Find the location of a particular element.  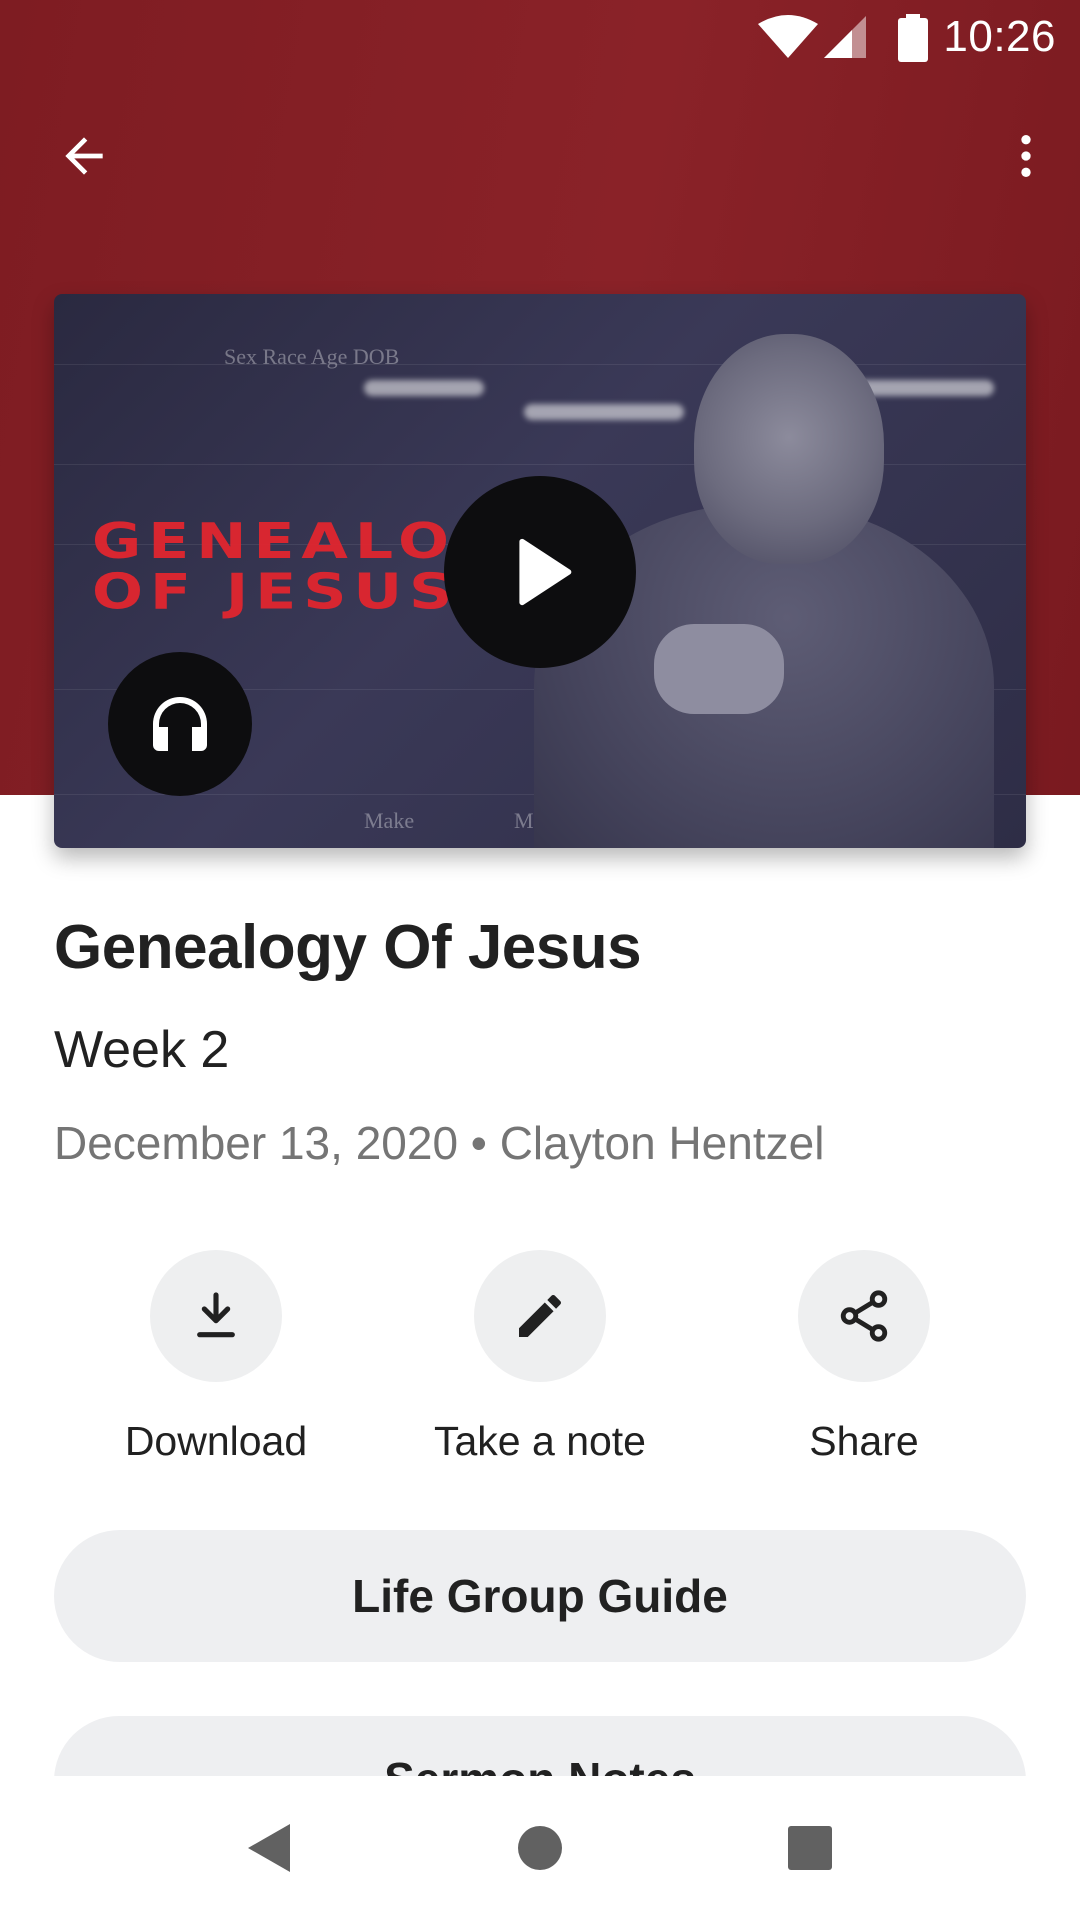

form-background-text: Make is located at coordinates (389, 820).